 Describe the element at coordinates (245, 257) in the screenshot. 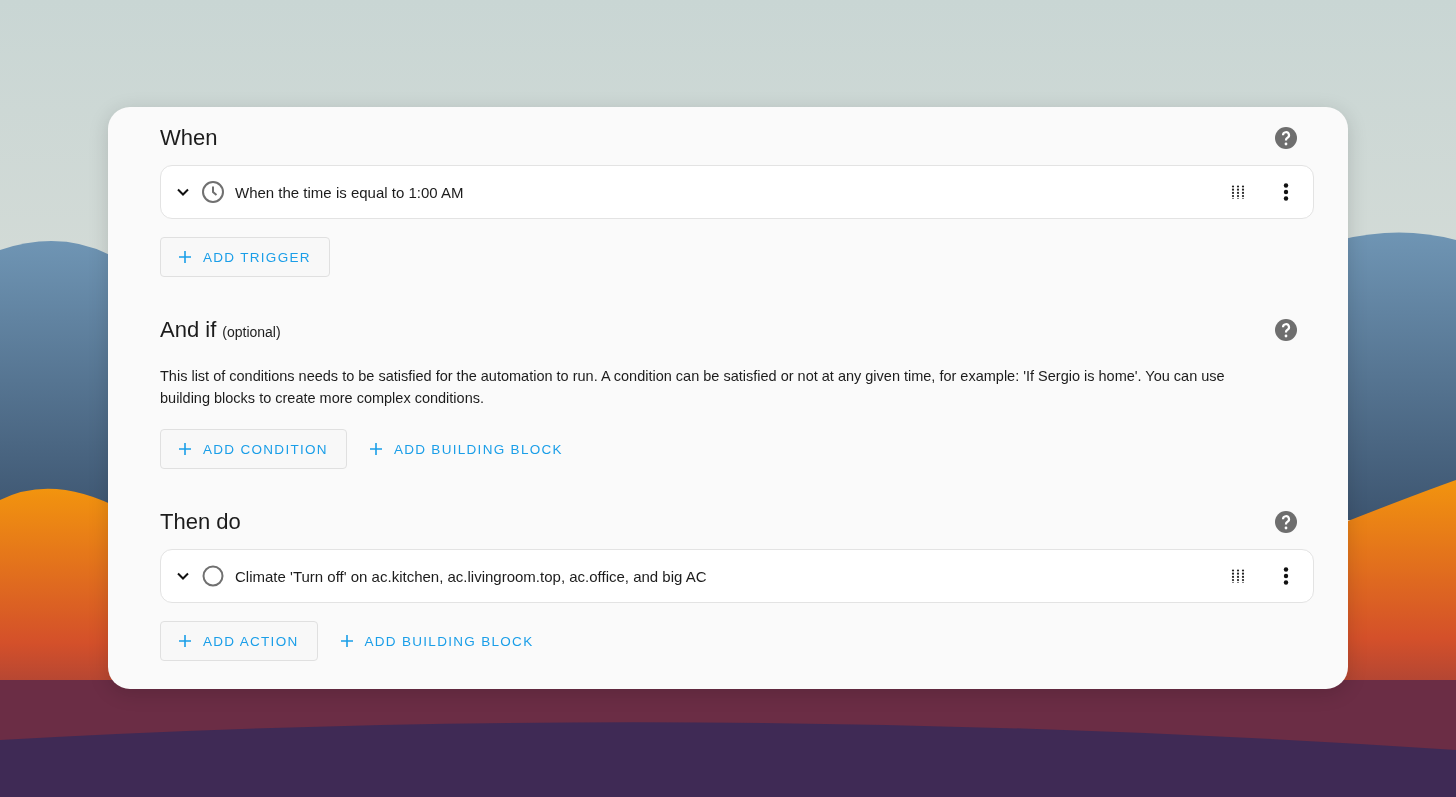

I see `add-button: ADD TRIGGER` at that location.